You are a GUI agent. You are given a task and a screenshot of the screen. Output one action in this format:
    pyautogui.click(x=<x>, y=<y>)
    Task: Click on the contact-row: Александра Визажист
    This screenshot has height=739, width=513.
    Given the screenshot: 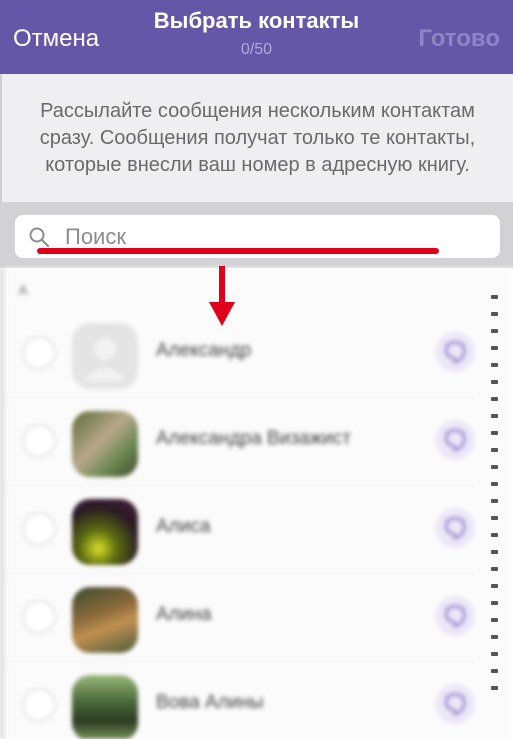 What is the action you would take?
    pyautogui.click(x=239, y=442)
    